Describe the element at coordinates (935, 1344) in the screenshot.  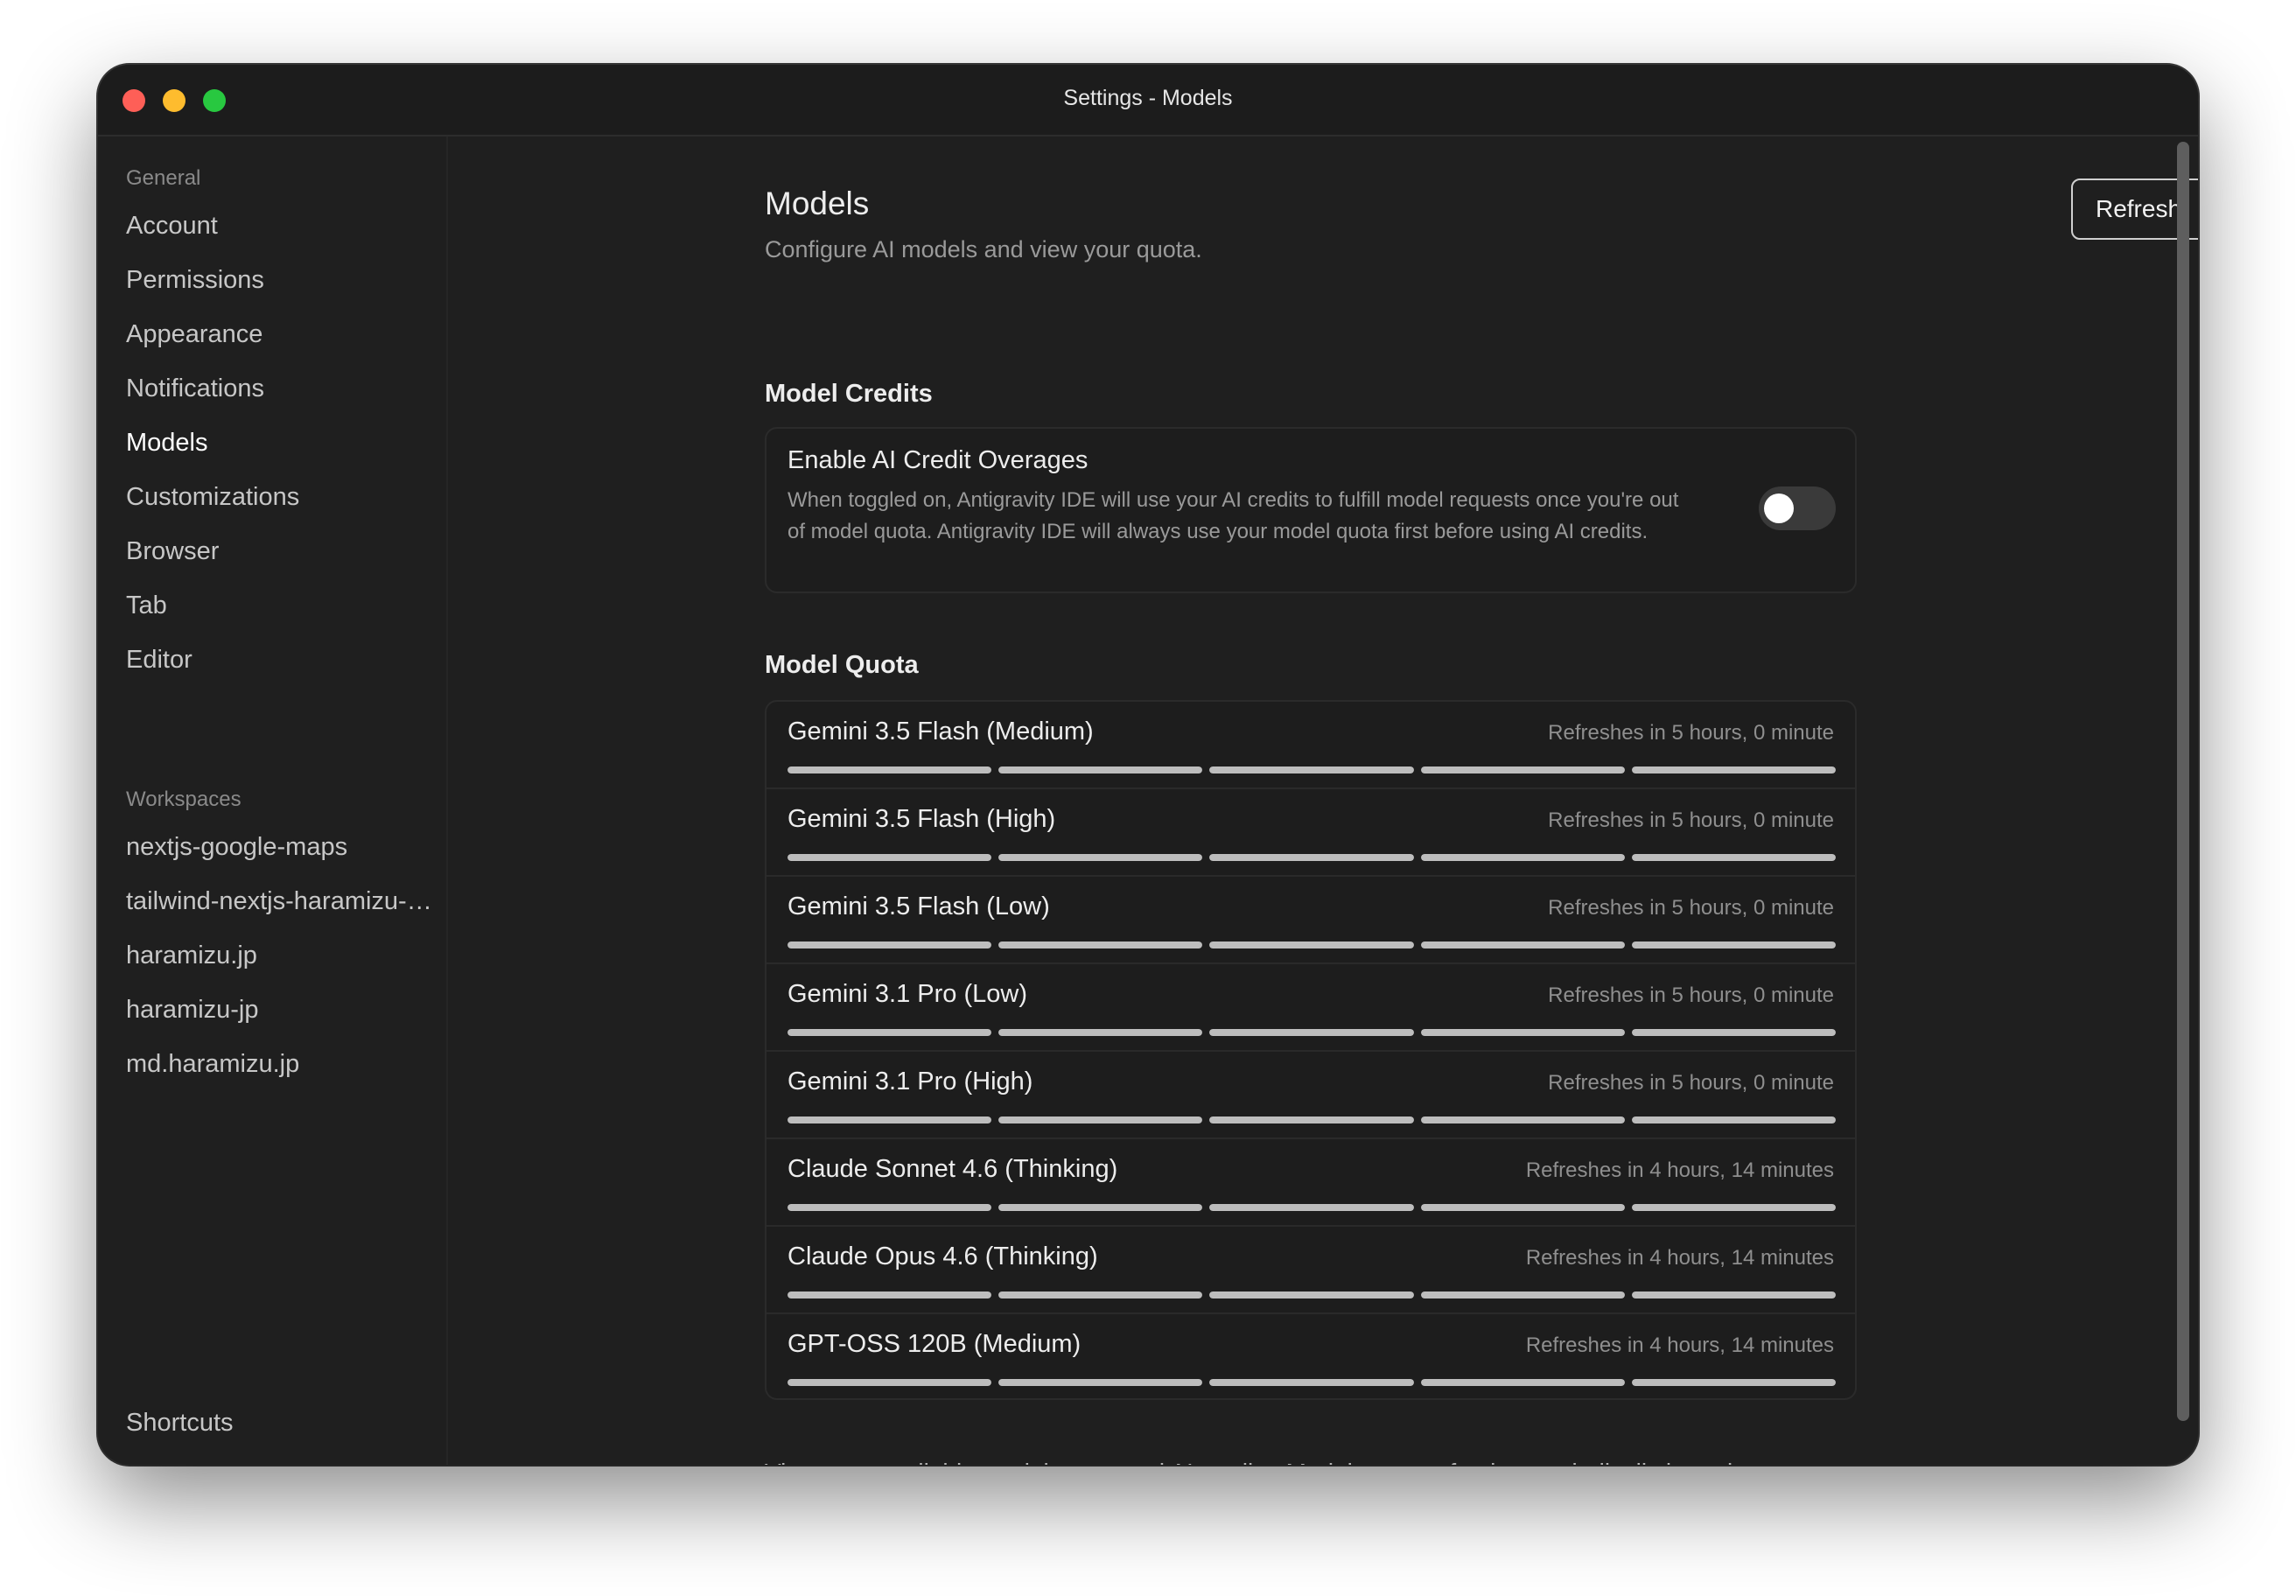
I see `model-name: GPT-OSS 120B (Medium)` at that location.